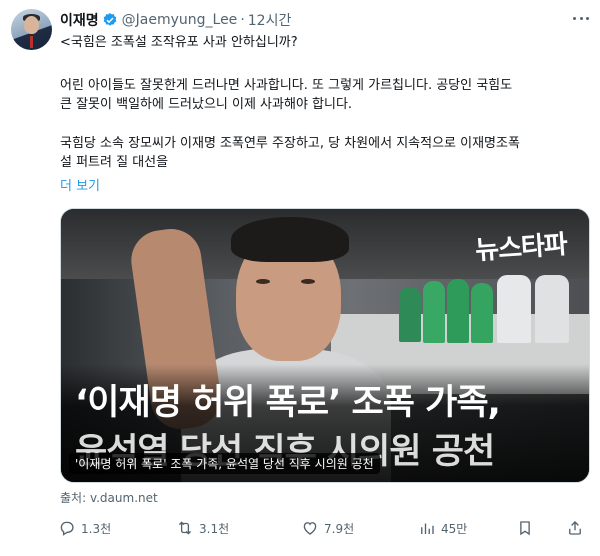 Image resolution: width=600 pixels, height=556 pixels. Describe the element at coordinates (179, 42) in the screenshot. I see `tweet-text-line: <국힘은 조폭설 조작유포 사과 안하십니까?` at that location.